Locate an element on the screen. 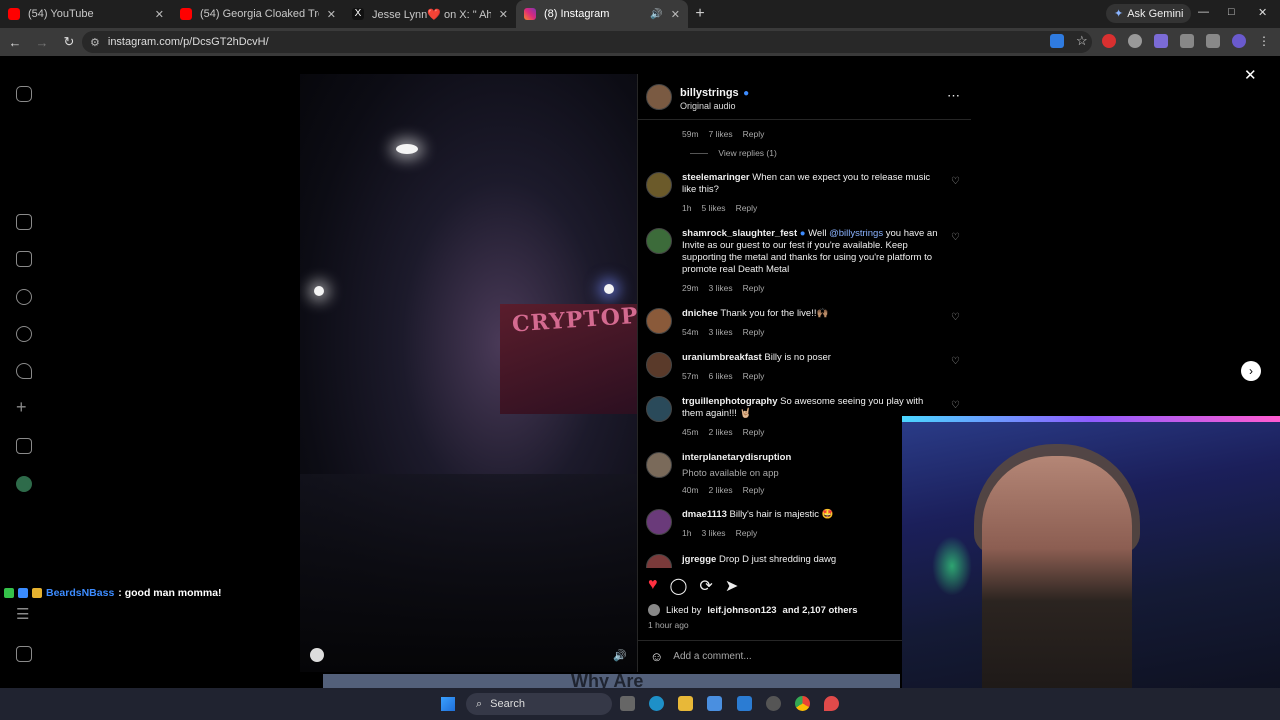  home-icon is located at coordinates (24, 222).